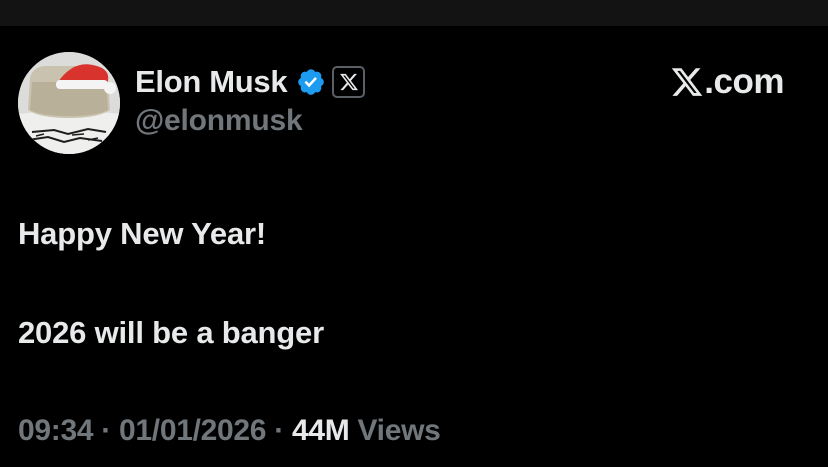 Image resolution: width=828 pixels, height=467 pixels. I want to click on views-count: 44M, so click(321, 430).